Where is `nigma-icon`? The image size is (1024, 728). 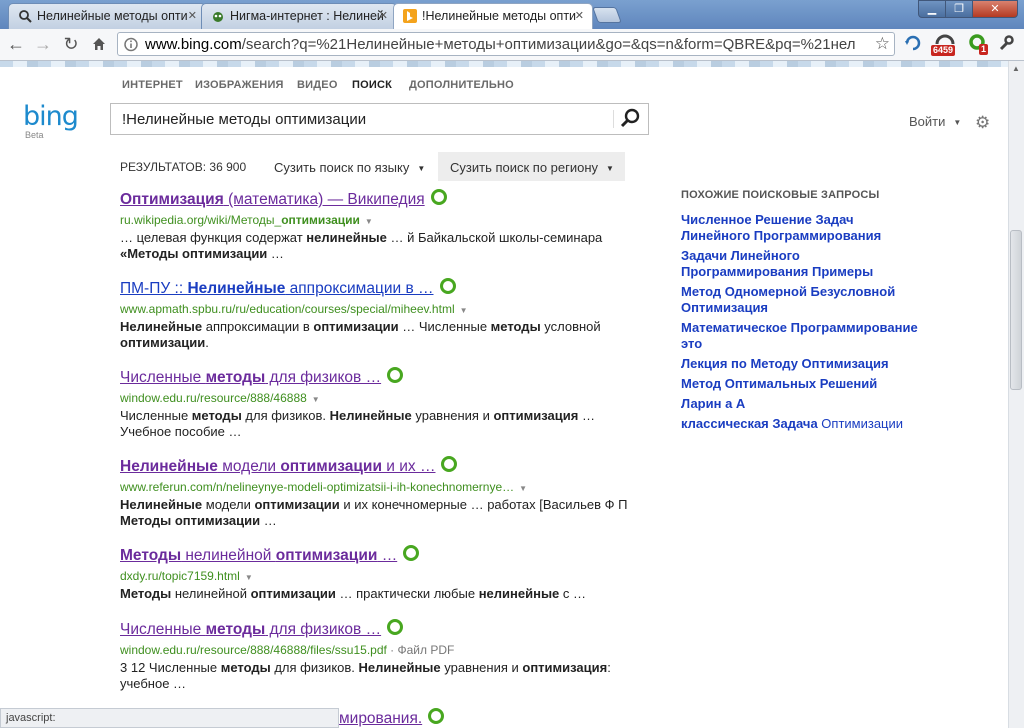
nigma-icon is located at coordinates (218, 16).